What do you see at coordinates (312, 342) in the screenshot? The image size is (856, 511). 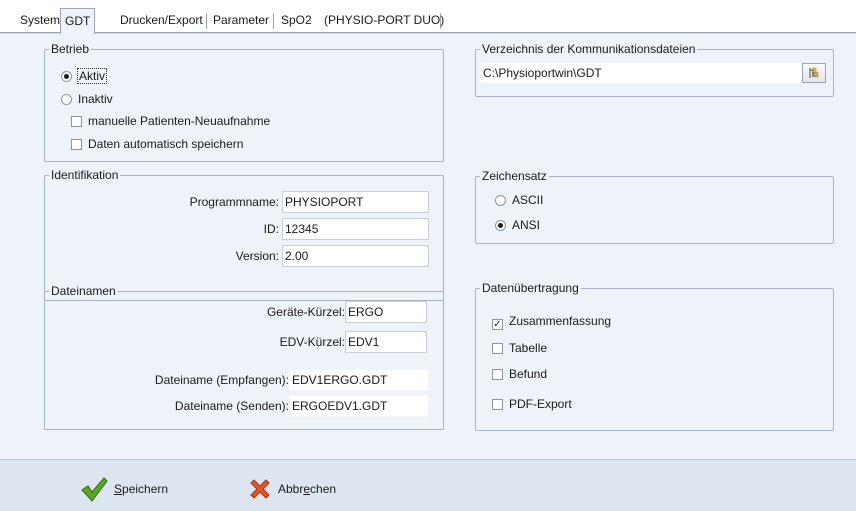 I see `edv-kuerzel-label: EDV-Kürzel:` at bounding box center [312, 342].